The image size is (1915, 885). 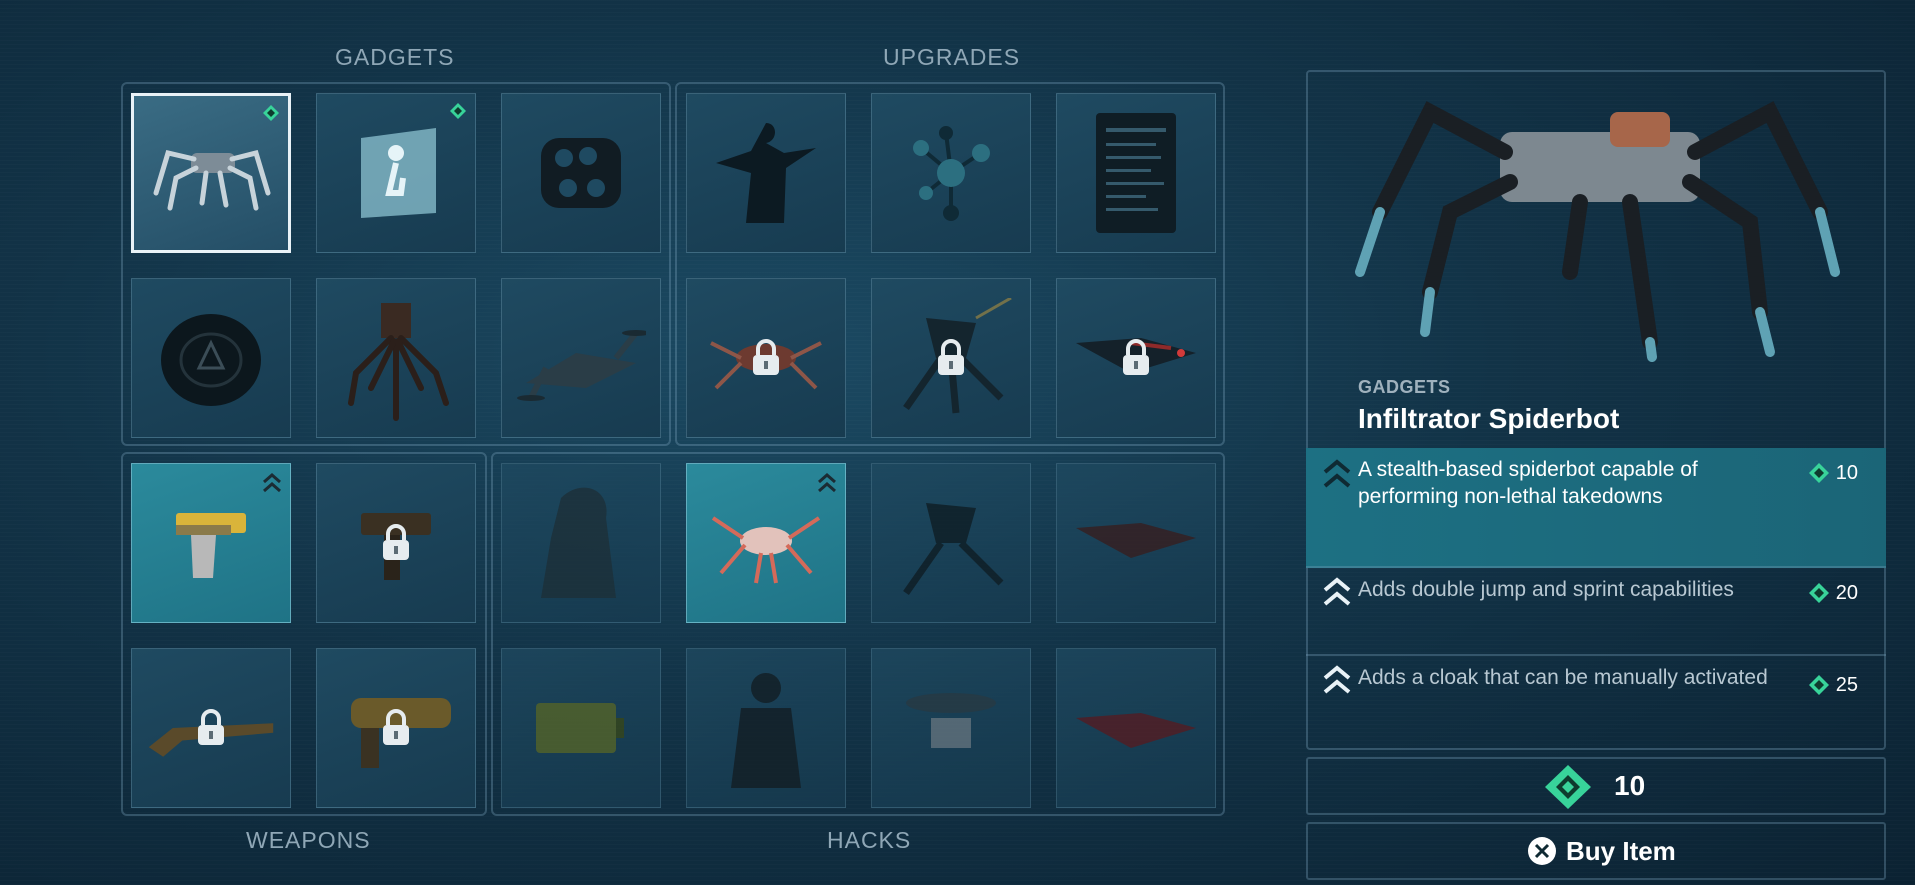 I want to click on upgrade-tile-turret-upgrade, so click(x=951, y=358).